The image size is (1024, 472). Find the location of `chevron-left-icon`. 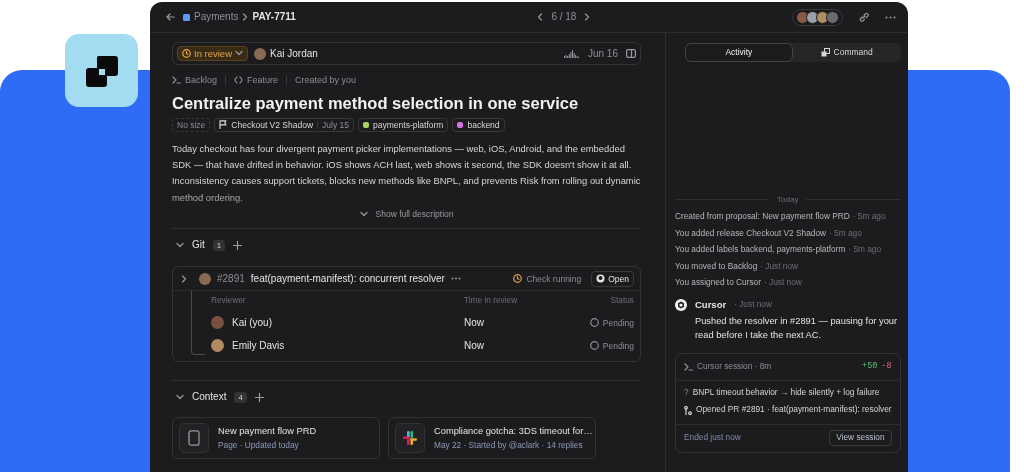

chevron-left-icon is located at coordinates (540, 17).